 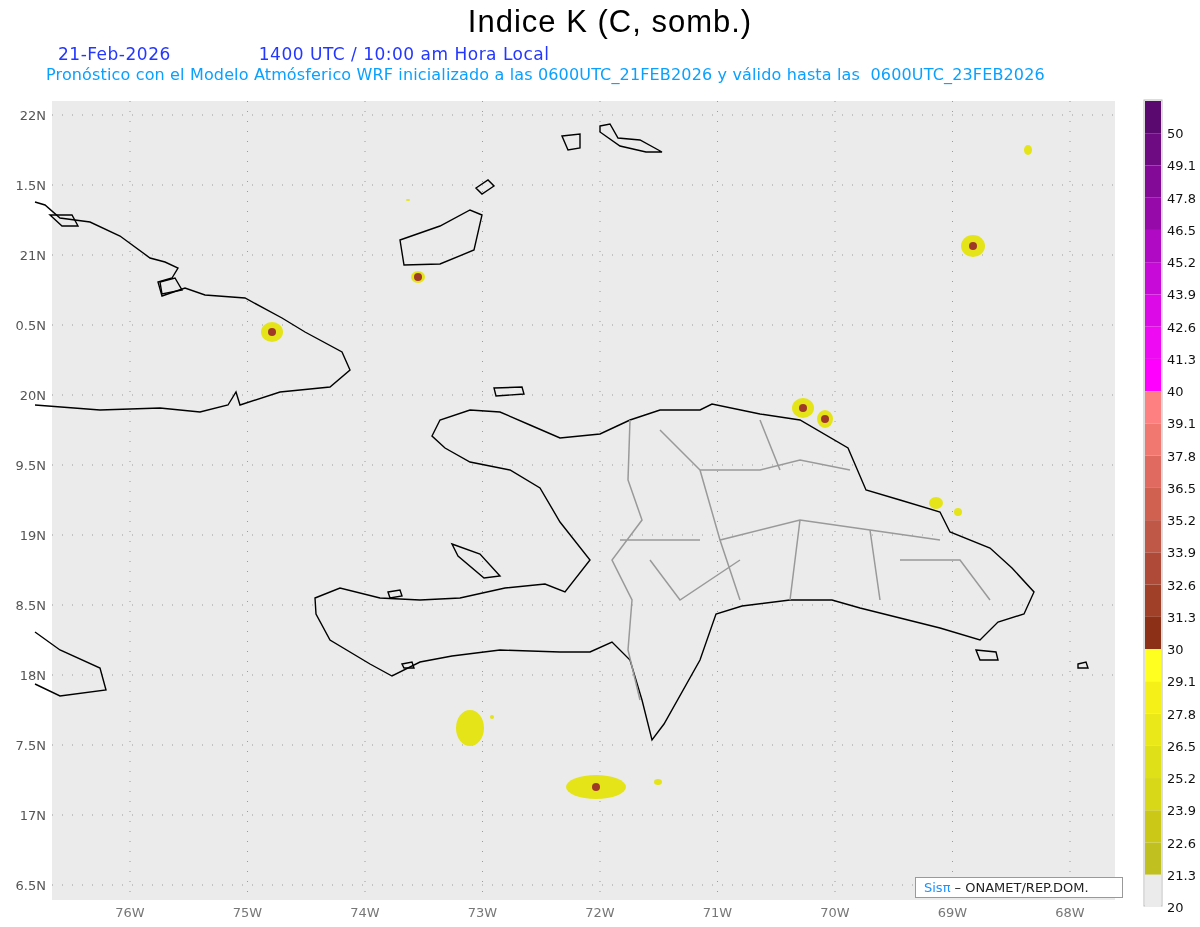 I want to click on colorbar-label: 30, so click(x=1175, y=650).